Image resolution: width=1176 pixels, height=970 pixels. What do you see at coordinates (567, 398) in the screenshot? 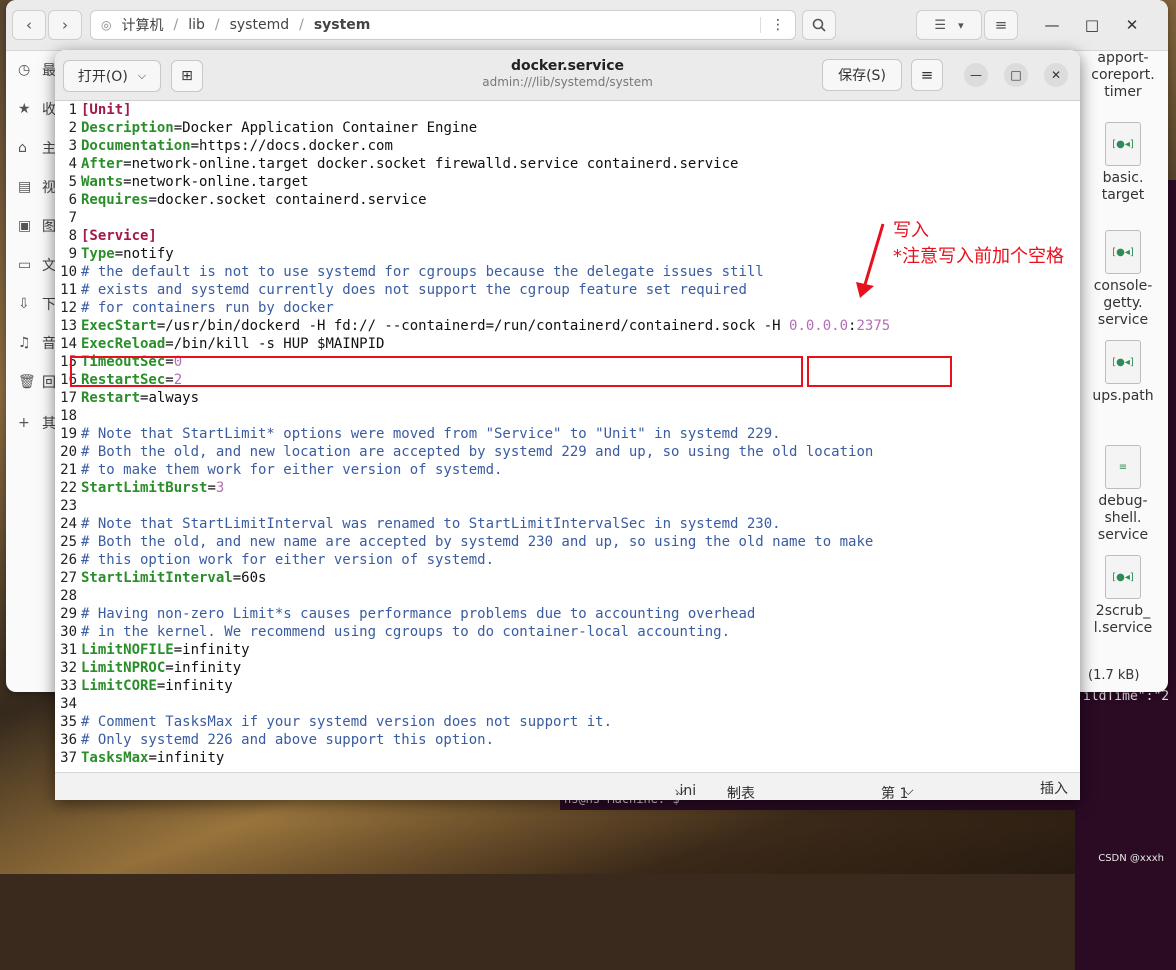
I see `code-line: 17 Restart=always` at bounding box center [567, 398].